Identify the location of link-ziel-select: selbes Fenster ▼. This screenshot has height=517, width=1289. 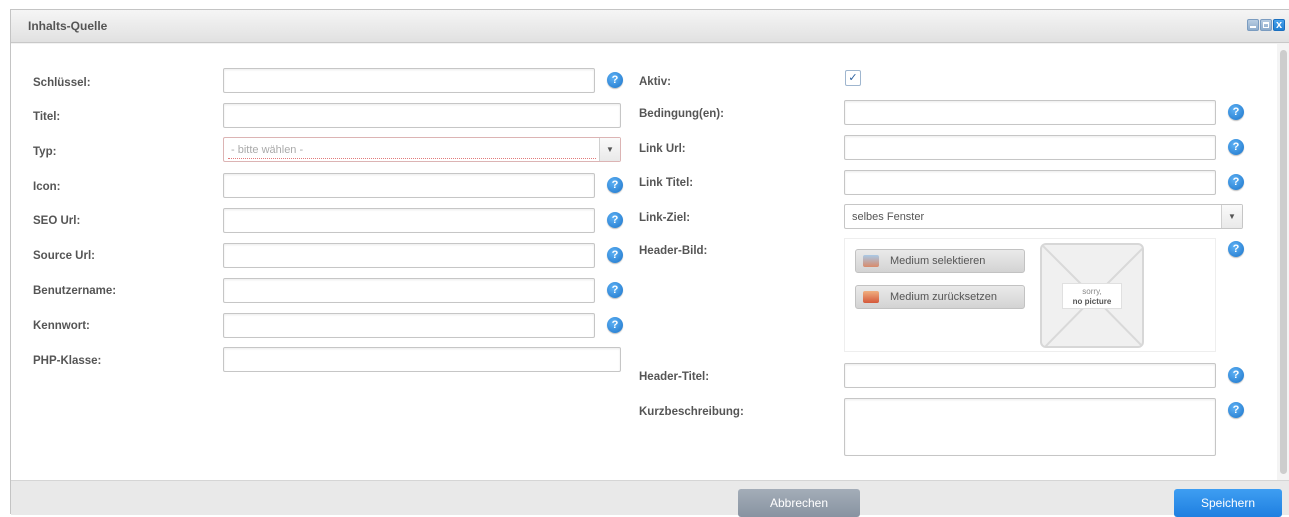
(1043, 216).